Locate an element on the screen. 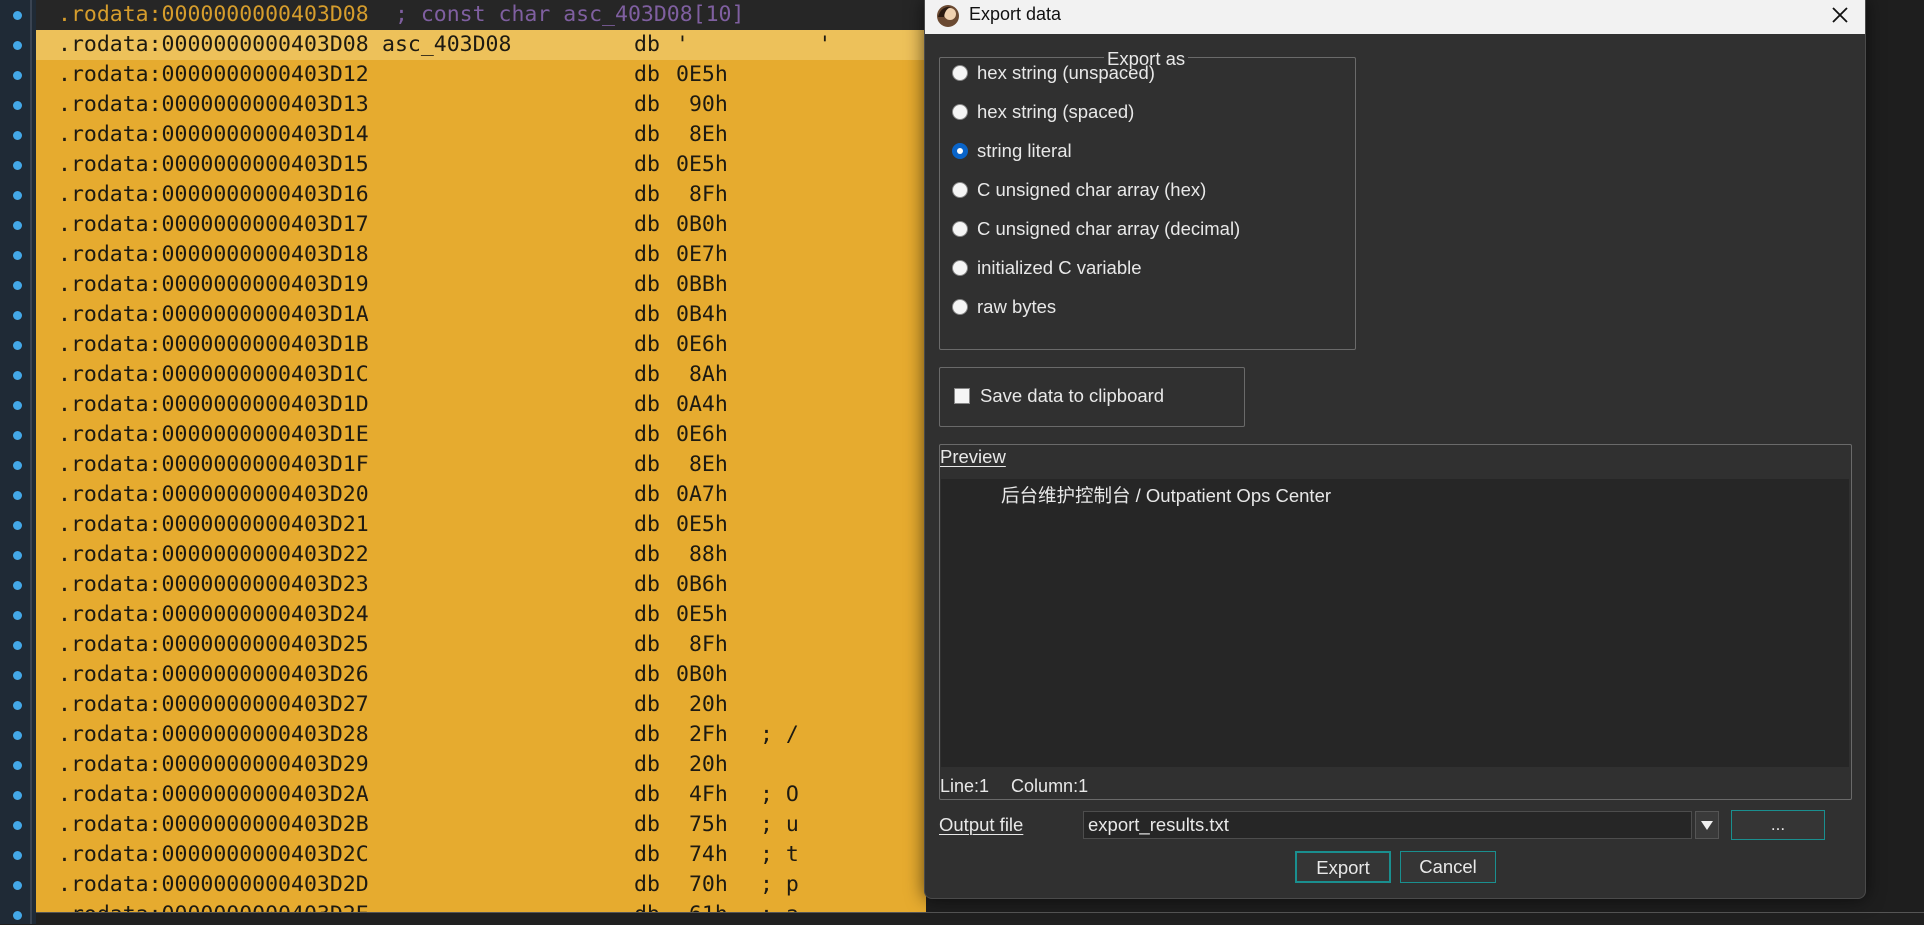  listing-row: .rodata:0000000000403D21 db 0E5h is located at coordinates (481, 525).